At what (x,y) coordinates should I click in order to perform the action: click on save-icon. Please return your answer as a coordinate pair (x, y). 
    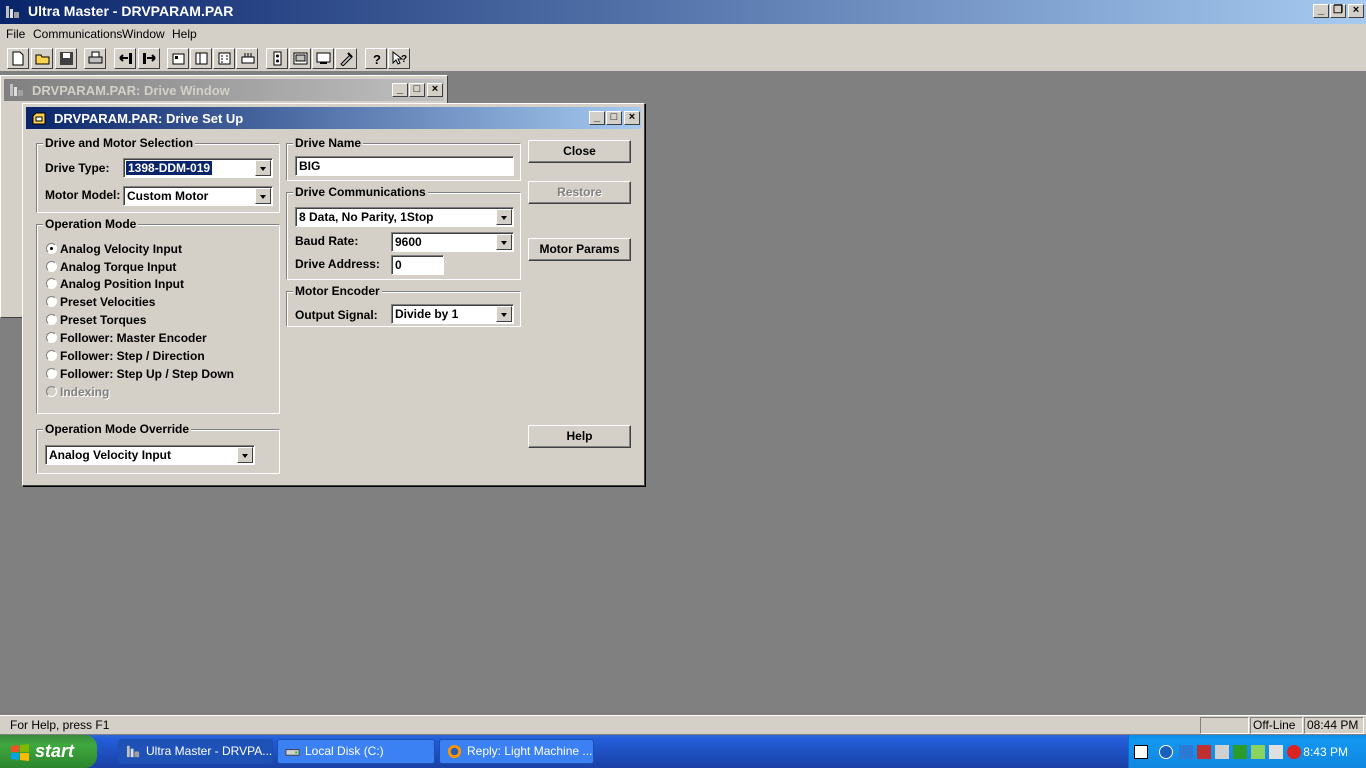
    Looking at the image, I should click on (66, 58).